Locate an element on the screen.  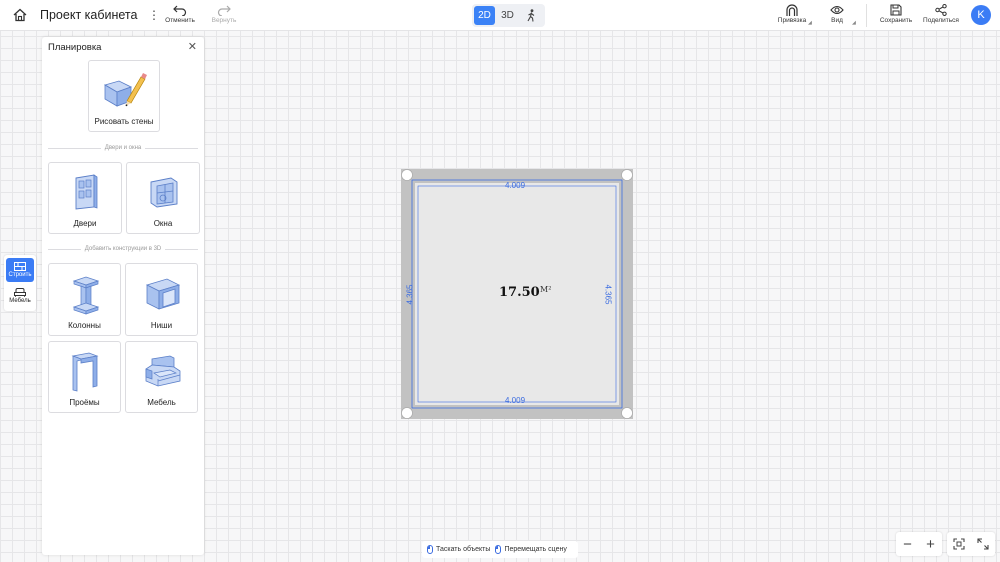
user-avatar: K is located at coordinates (981, 15).